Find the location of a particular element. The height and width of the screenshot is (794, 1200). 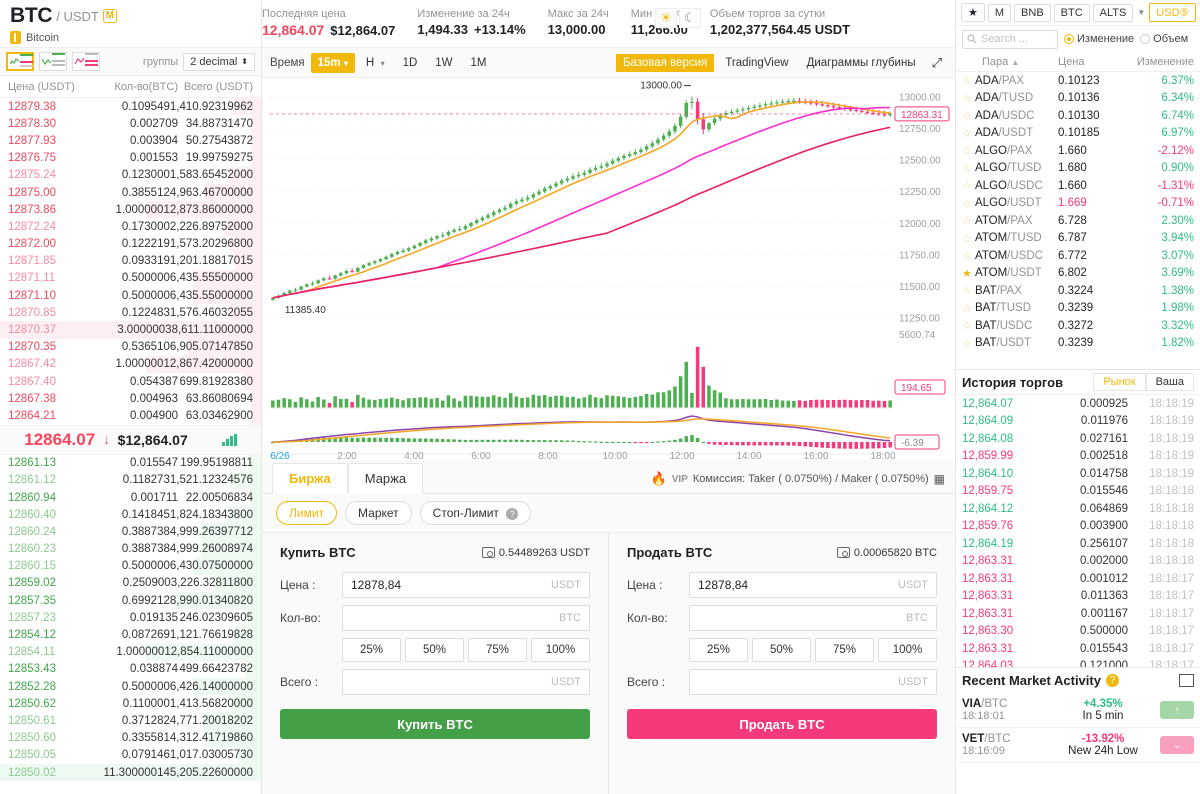

market-row: ☆ ADA/TUSD 0.10136 6.34% is located at coordinates (1078, 99).